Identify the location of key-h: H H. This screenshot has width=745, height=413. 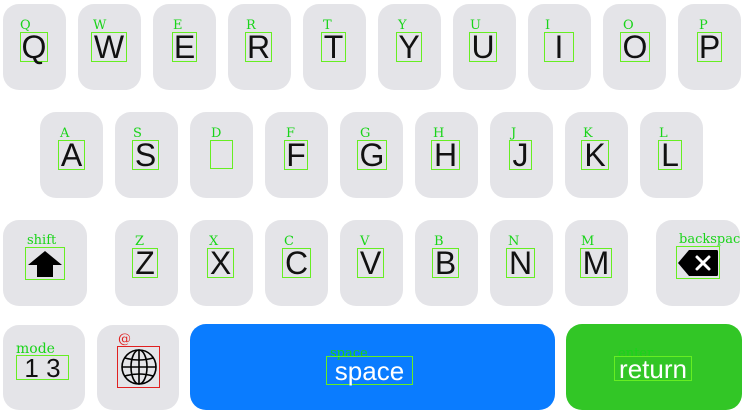
(446, 155).